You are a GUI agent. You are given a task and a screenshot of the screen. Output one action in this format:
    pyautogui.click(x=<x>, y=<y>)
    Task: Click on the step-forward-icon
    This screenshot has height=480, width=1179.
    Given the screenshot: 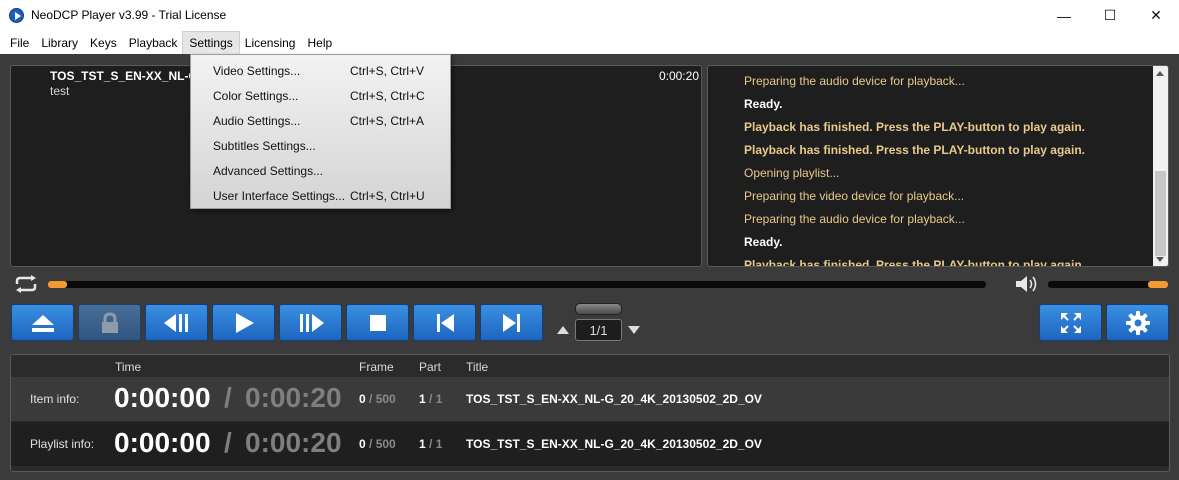 What is the action you would take?
    pyautogui.click(x=311, y=322)
    